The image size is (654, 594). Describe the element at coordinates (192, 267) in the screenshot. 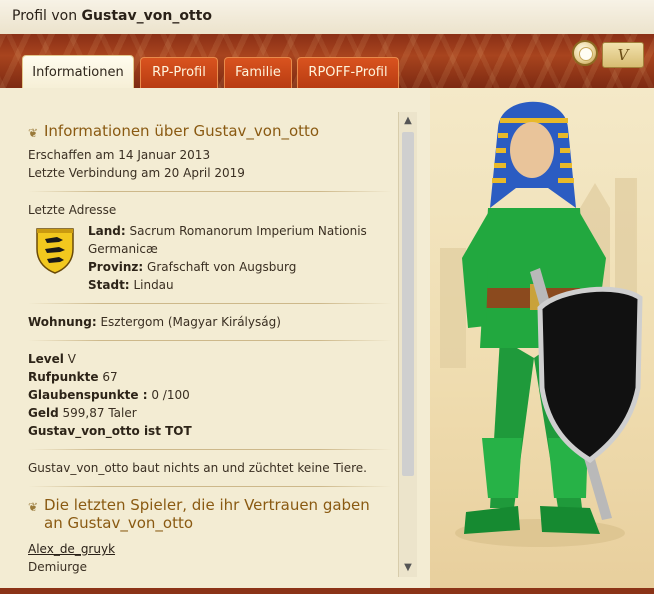

I see `address-province: Provinz: Grafschaft von Augsburg` at that location.